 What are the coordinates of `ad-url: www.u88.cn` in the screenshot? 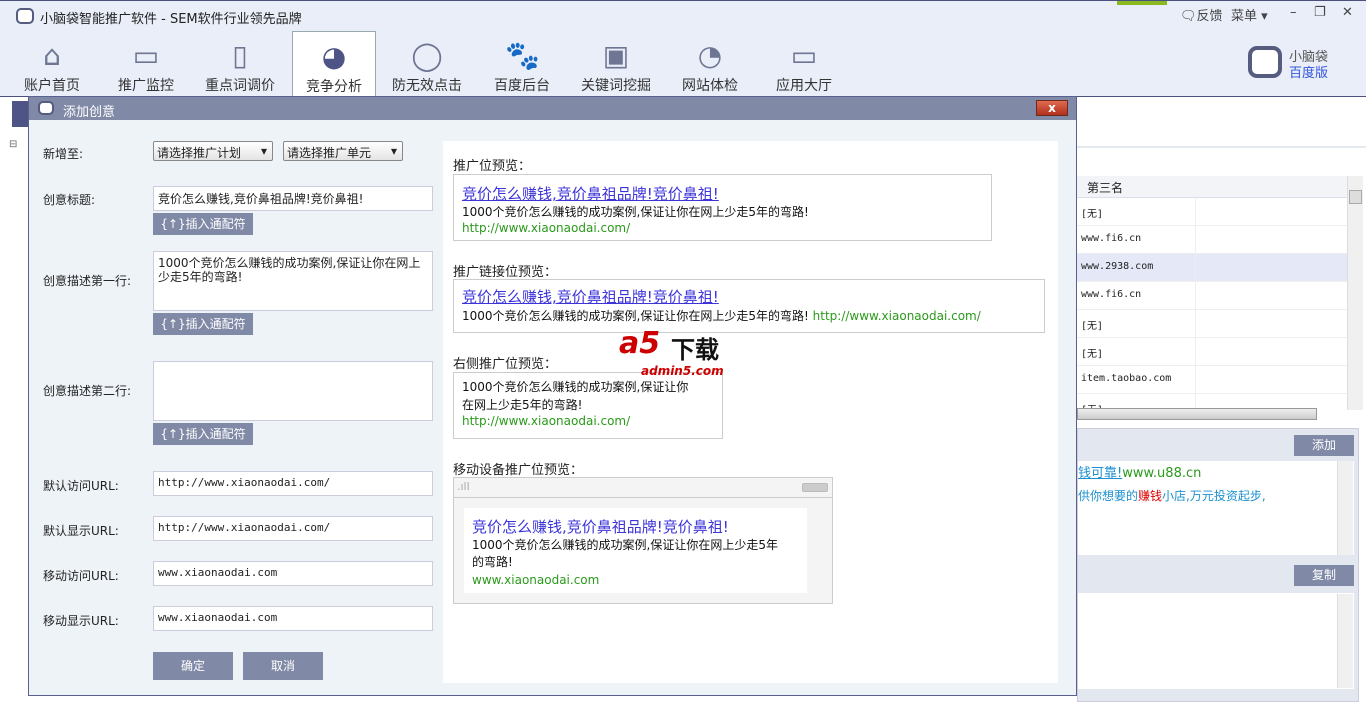 It's located at (1162, 473).